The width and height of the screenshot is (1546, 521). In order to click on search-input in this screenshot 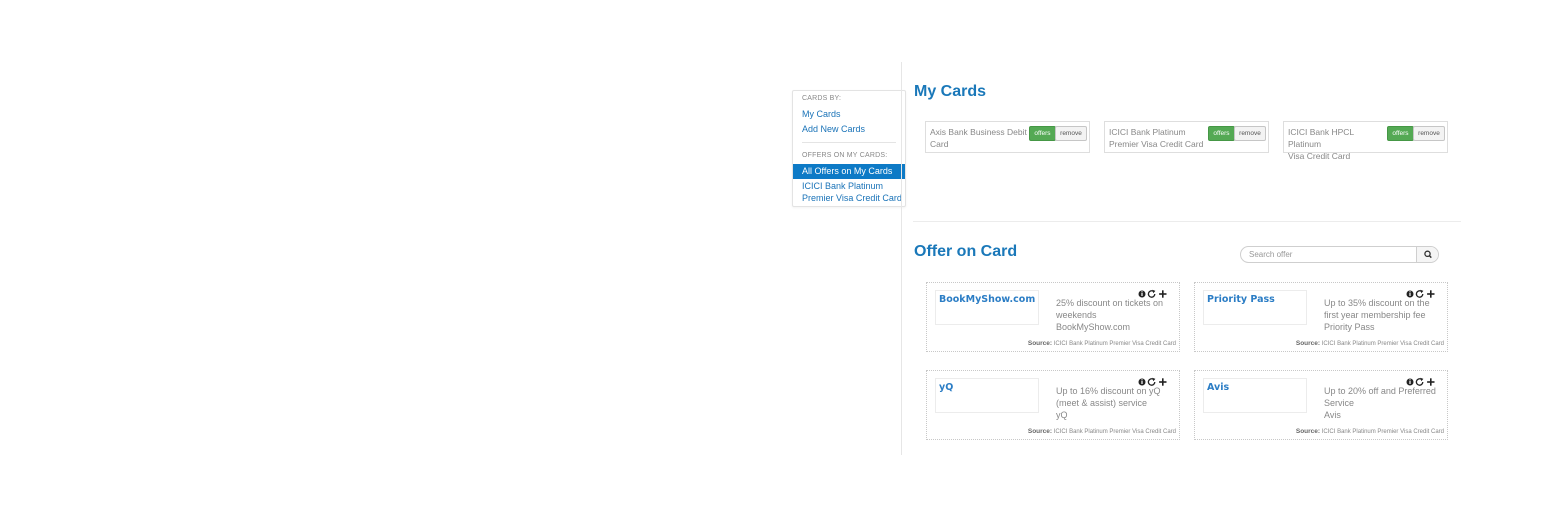, I will do `click(1329, 254)`.